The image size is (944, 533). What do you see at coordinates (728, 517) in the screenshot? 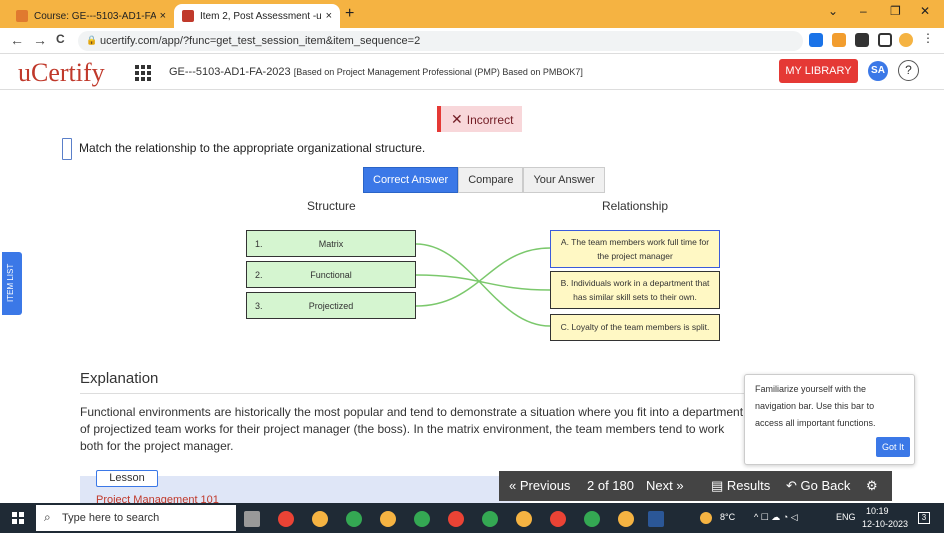
I see `temperature: 8°C` at bounding box center [728, 517].